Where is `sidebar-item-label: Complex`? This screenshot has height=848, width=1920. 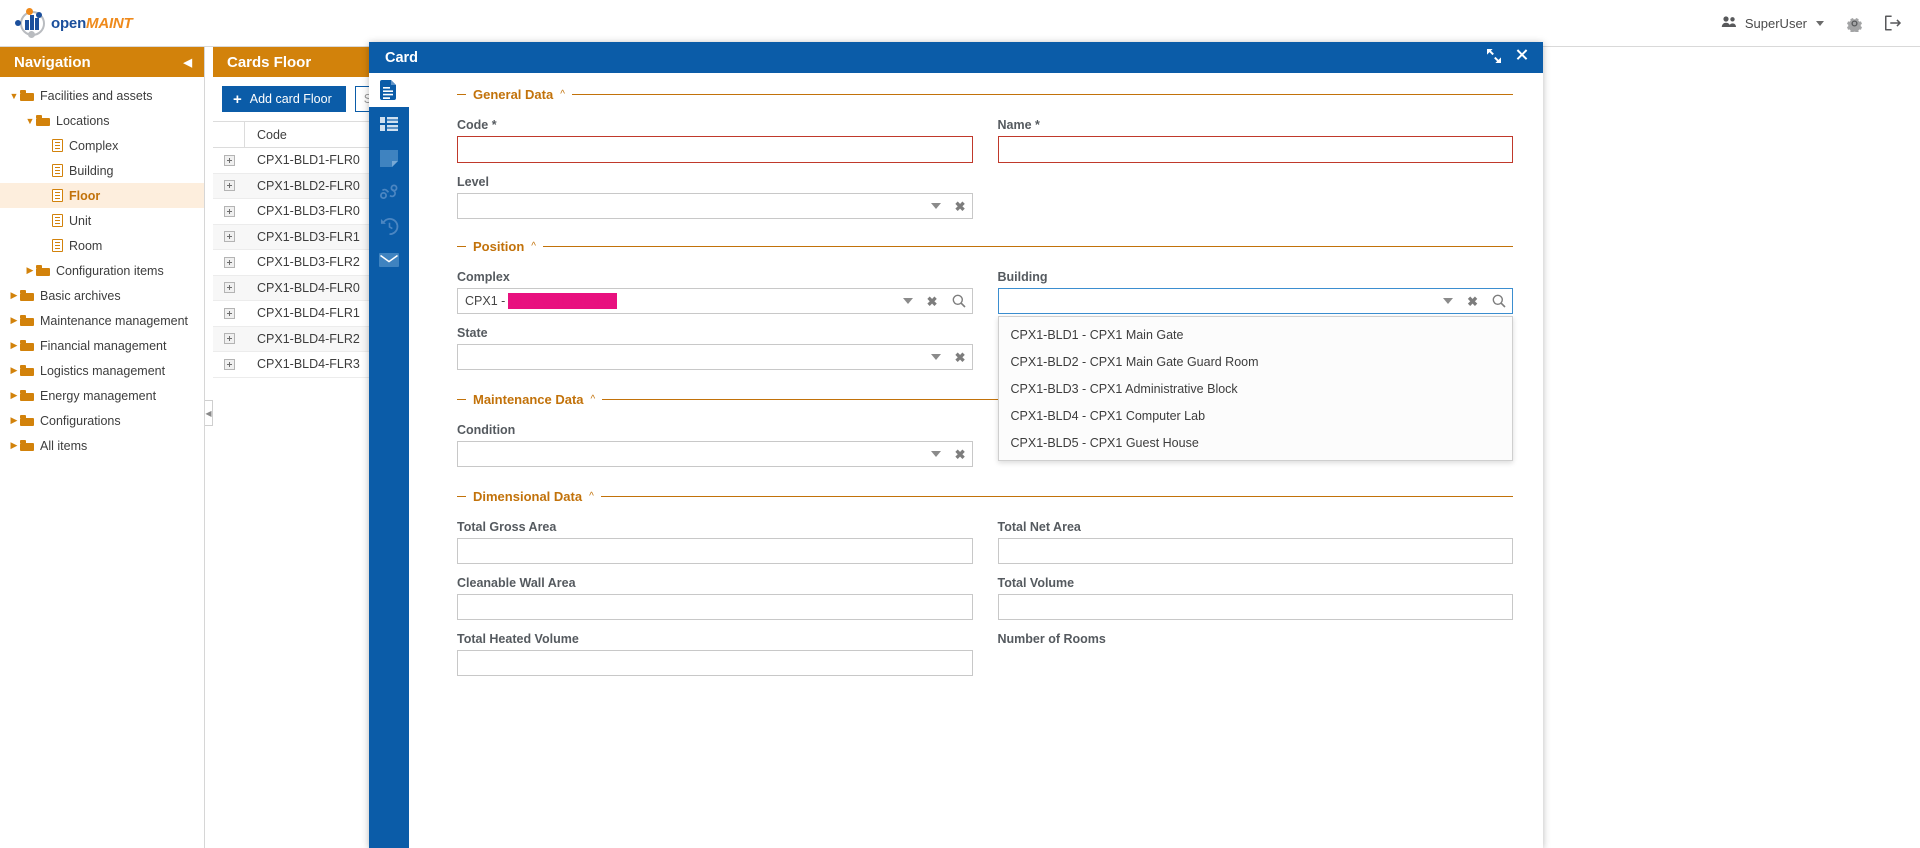 sidebar-item-label: Complex is located at coordinates (94, 145).